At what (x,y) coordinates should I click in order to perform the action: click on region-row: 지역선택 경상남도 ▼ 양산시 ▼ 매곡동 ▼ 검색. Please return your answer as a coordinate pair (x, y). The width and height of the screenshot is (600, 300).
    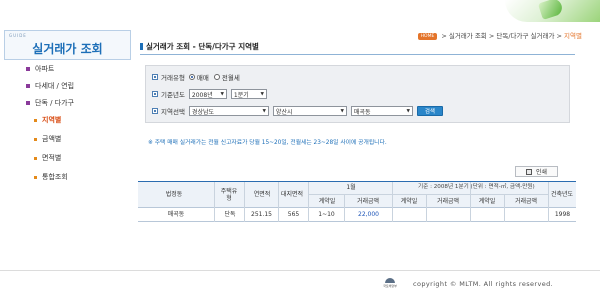
    Looking at the image, I should click on (297, 111).